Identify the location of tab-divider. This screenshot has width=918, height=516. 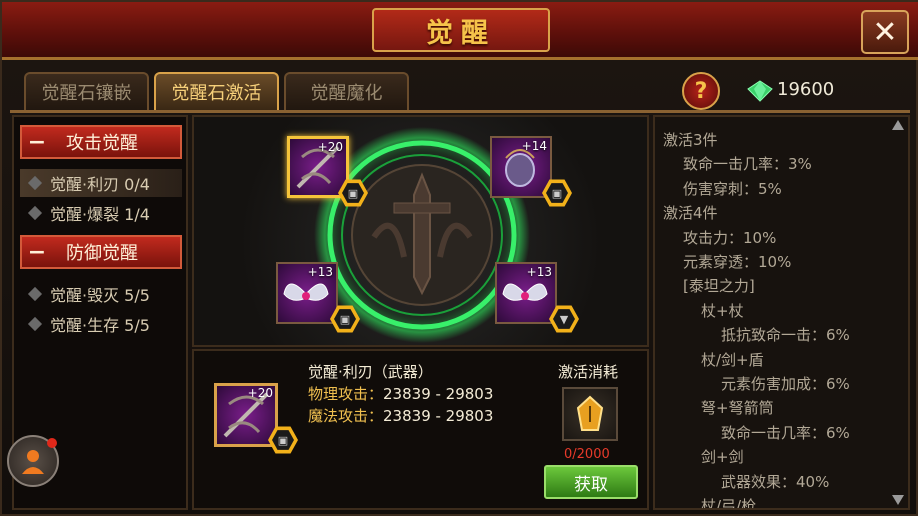
(460, 111).